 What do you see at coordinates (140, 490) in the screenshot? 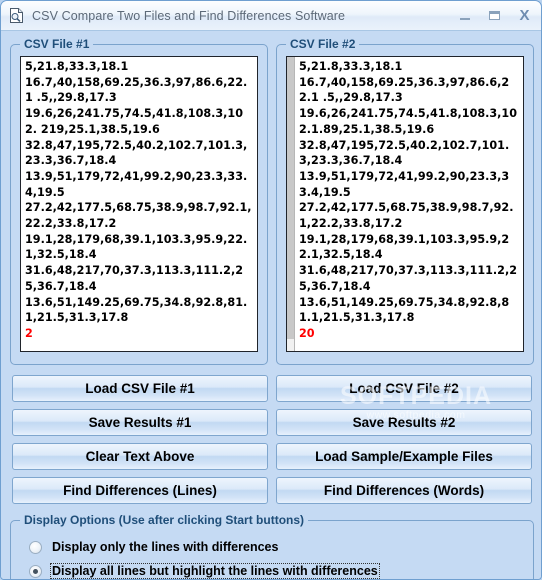
I see `find-differences-lines-button: Find Differences (Lines)` at bounding box center [140, 490].